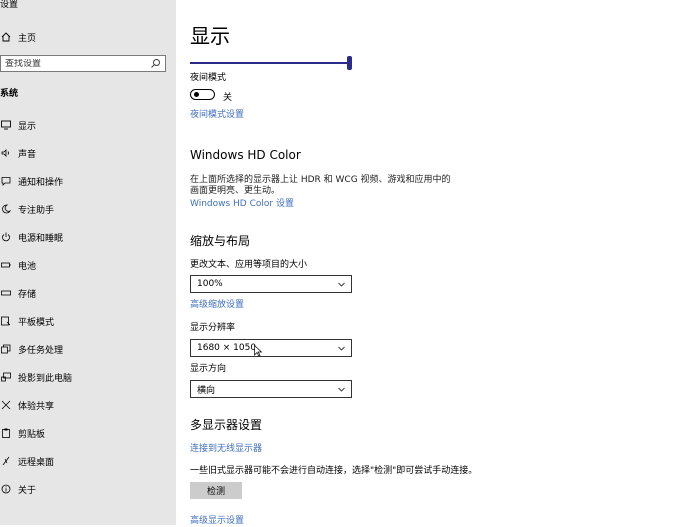 The height and width of the screenshot is (527, 700). I want to click on advanced-display-settings-link: 高级显示设置, so click(217, 521).